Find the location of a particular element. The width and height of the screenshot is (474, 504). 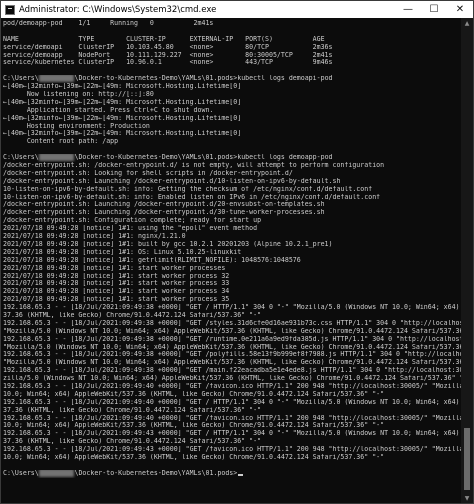

console-line: /docker-entrypoint.sh is located at coordinates (194, 166).